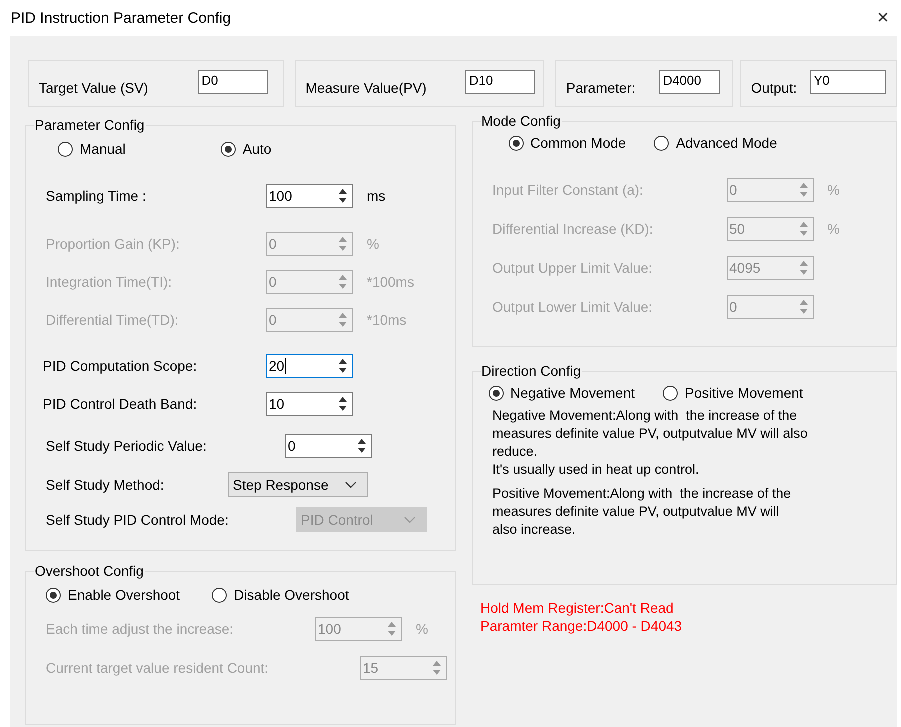 The width and height of the screenshot is (901, 727). I want to click on group-title: Mode Config, so click(521, 121).